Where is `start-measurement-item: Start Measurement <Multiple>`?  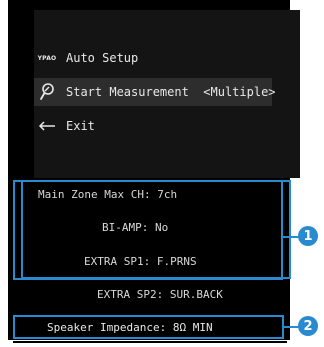
start-measurement-item: Start Measurement <Multiple> is located at coordinates (155, 92).